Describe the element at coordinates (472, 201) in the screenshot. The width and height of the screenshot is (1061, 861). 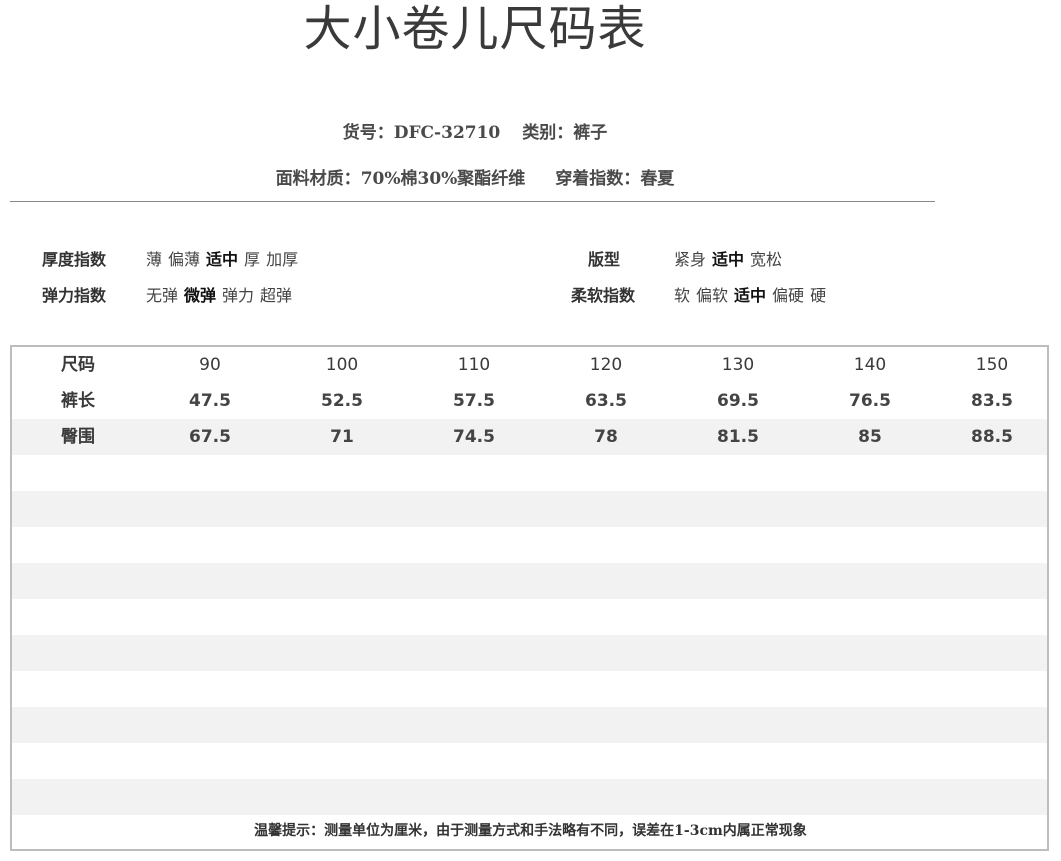
I see `divider` at that location.